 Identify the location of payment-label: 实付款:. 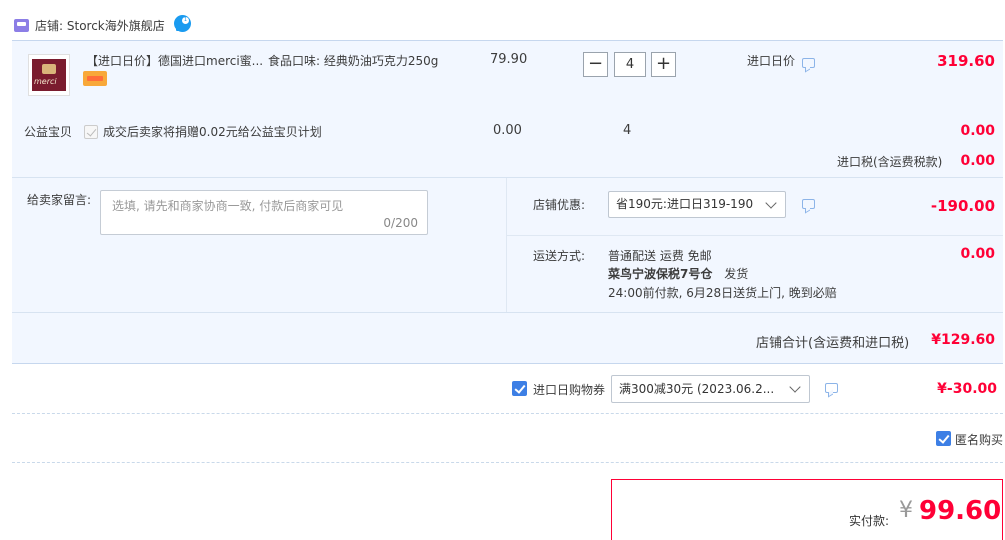
(869, 521).